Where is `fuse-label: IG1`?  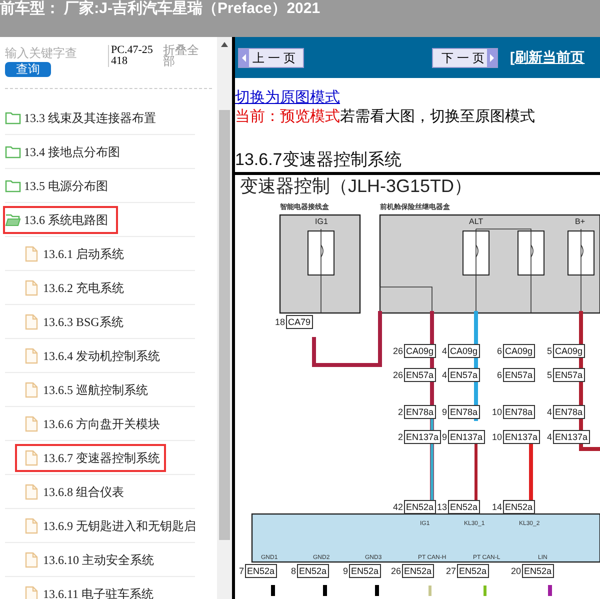 fuse-label: IG1 is located at coordinates (321, 222).